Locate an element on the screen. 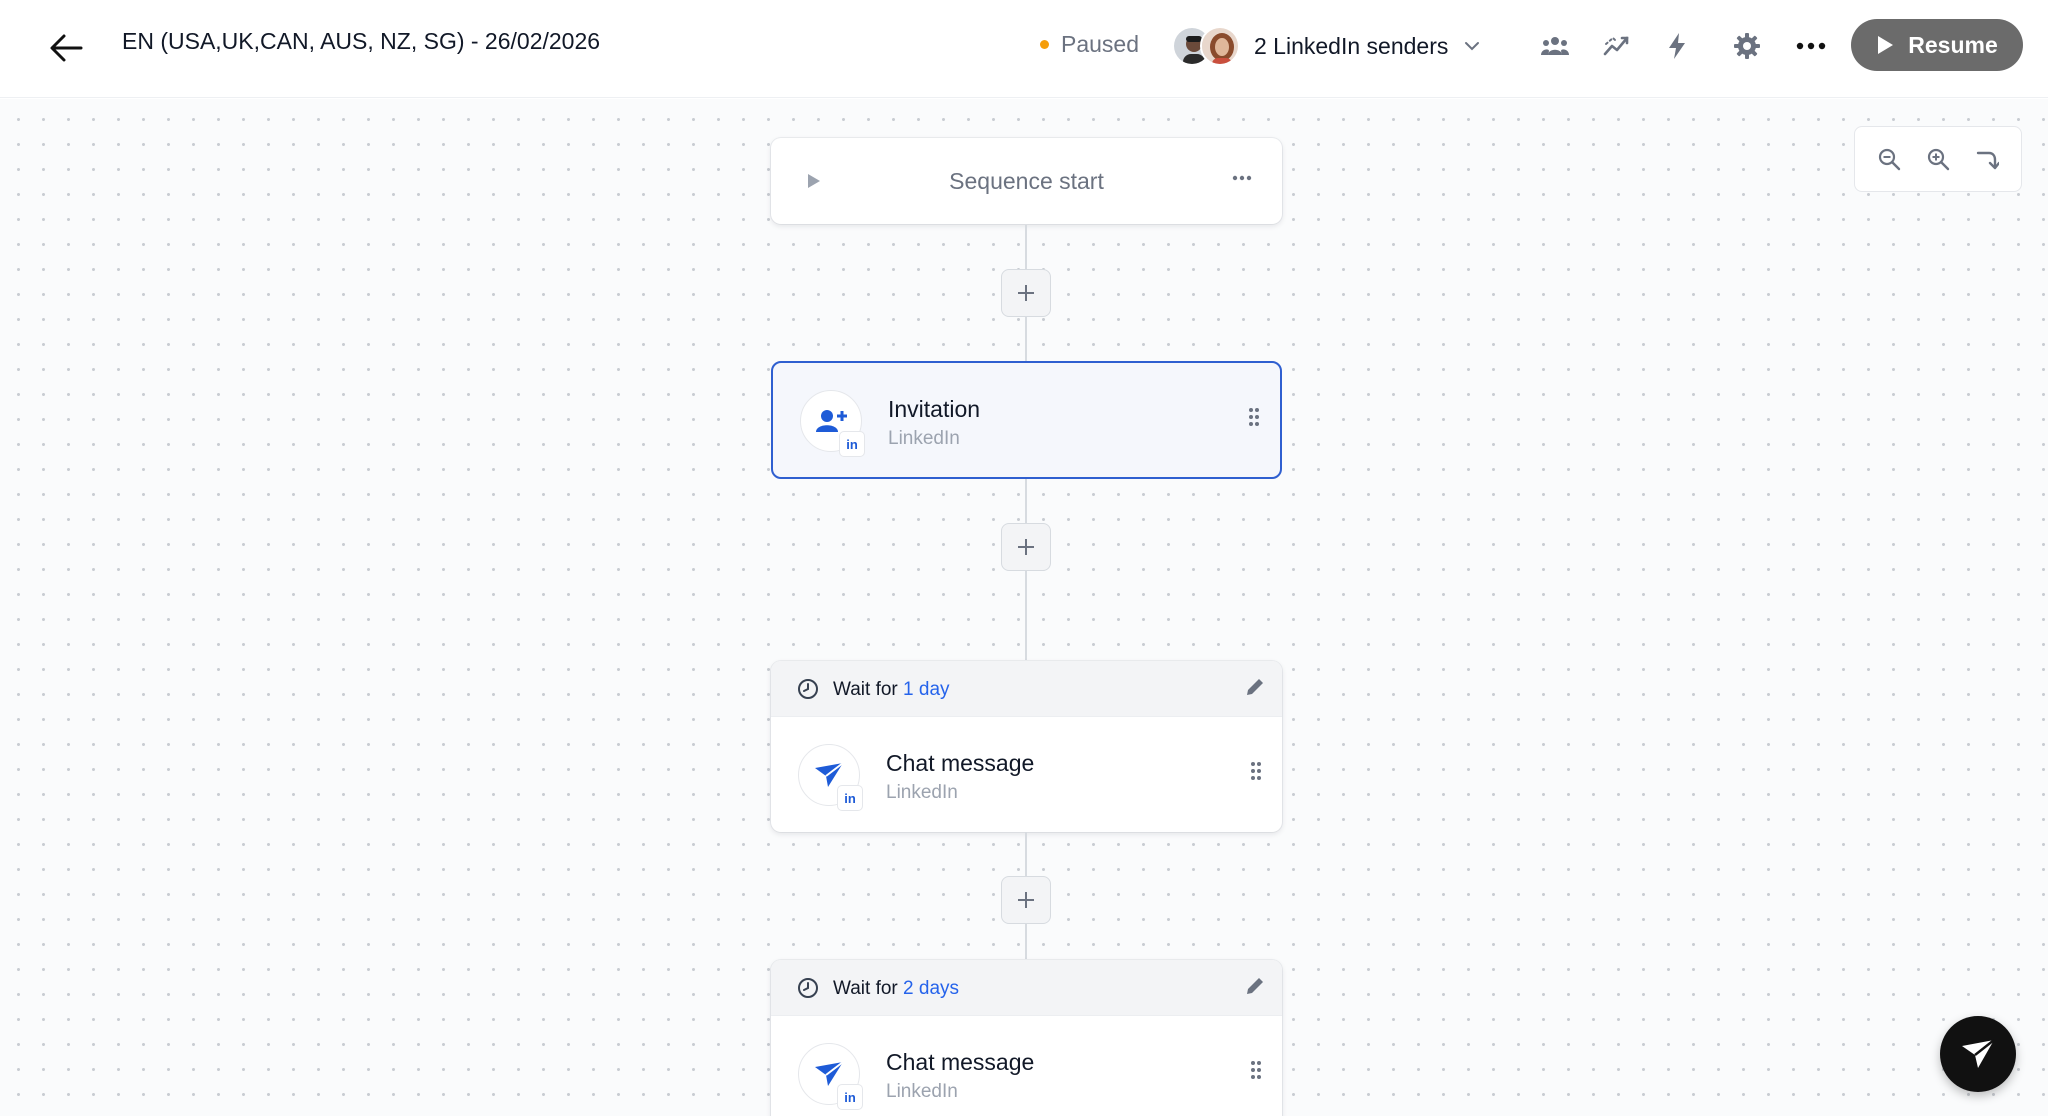 The width and height of the screenshot is (2048, 1116). reset-view-button is located at coordinates (1987, 159).